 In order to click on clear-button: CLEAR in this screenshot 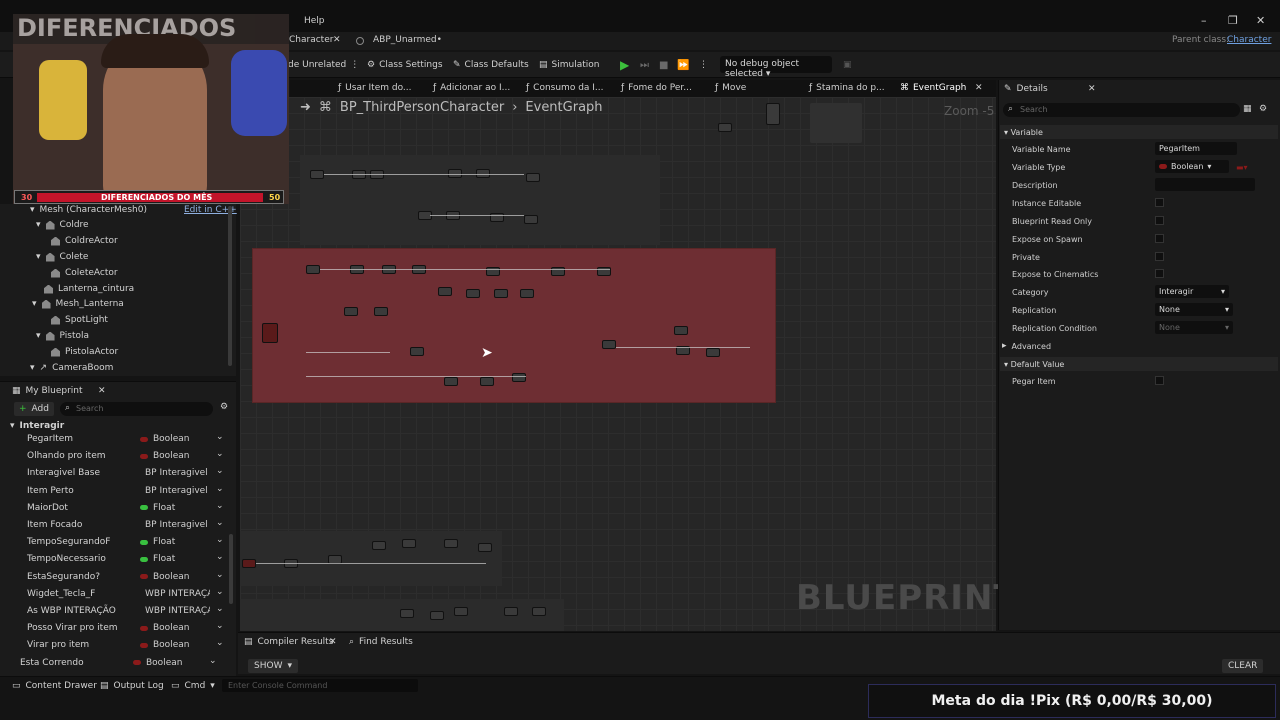, I will do `click(1243, 666)`.